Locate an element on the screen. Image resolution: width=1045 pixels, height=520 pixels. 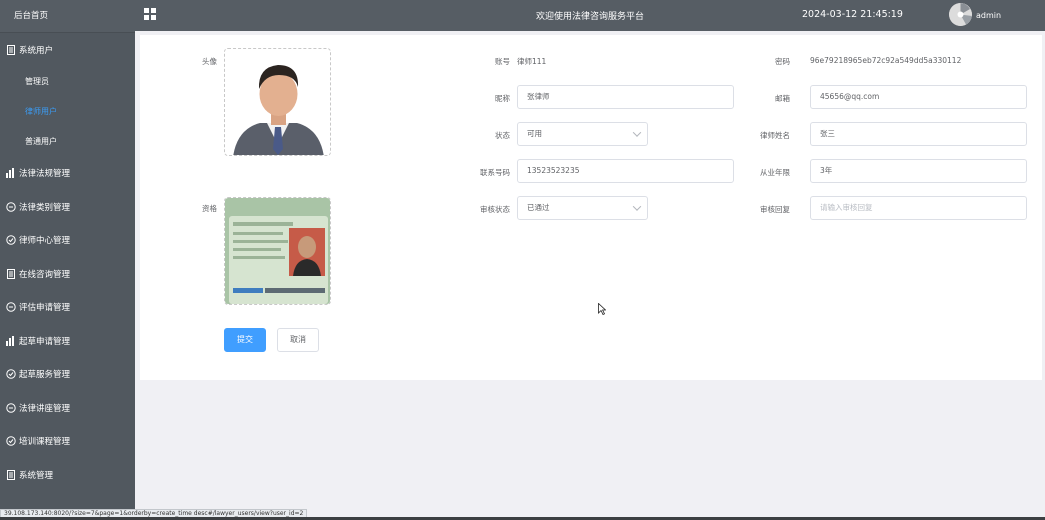
lawyer-name-input: 张三 is located at coordinates (918, 134).